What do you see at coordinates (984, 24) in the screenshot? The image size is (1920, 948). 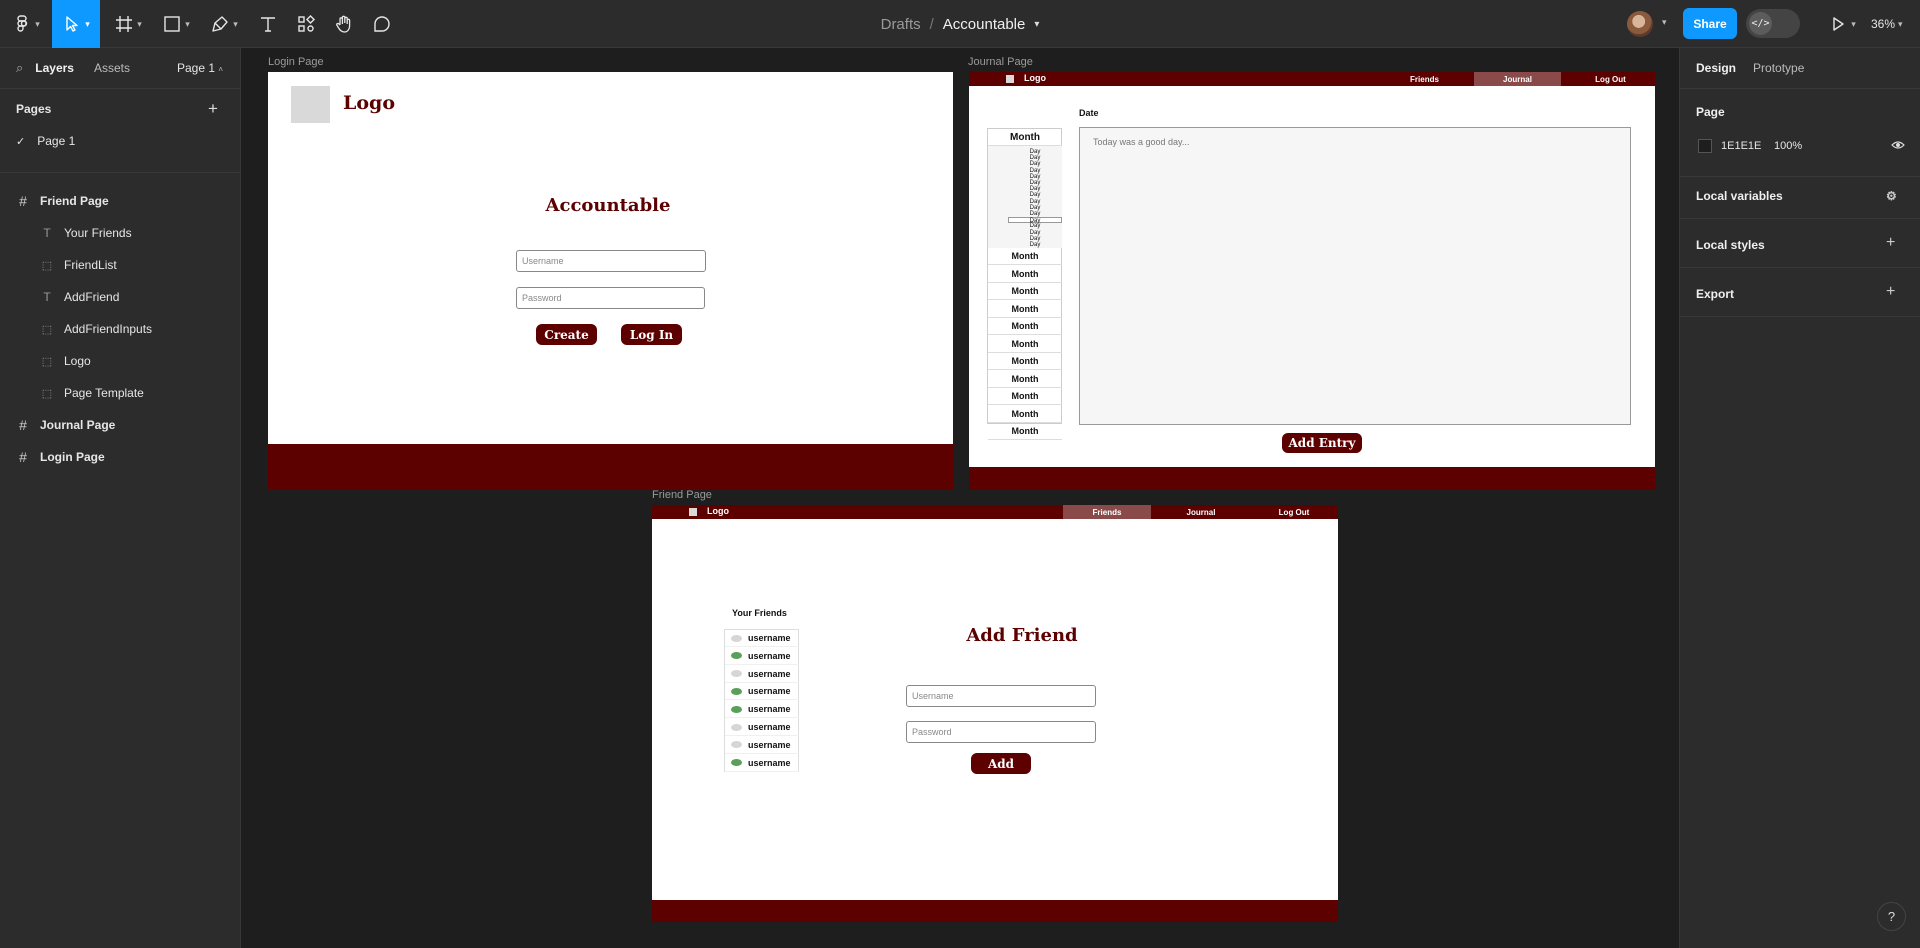 I see `file-name: Accountable` at bounding box center [984, 24].